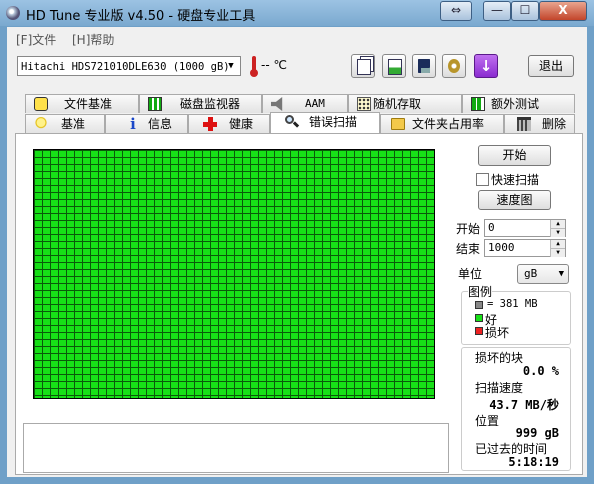 The height and width of the screenshot is (484, 594). Describe the element at coordinates (487, 421) in the screenshot. I see `position-label: 位置` at that location.